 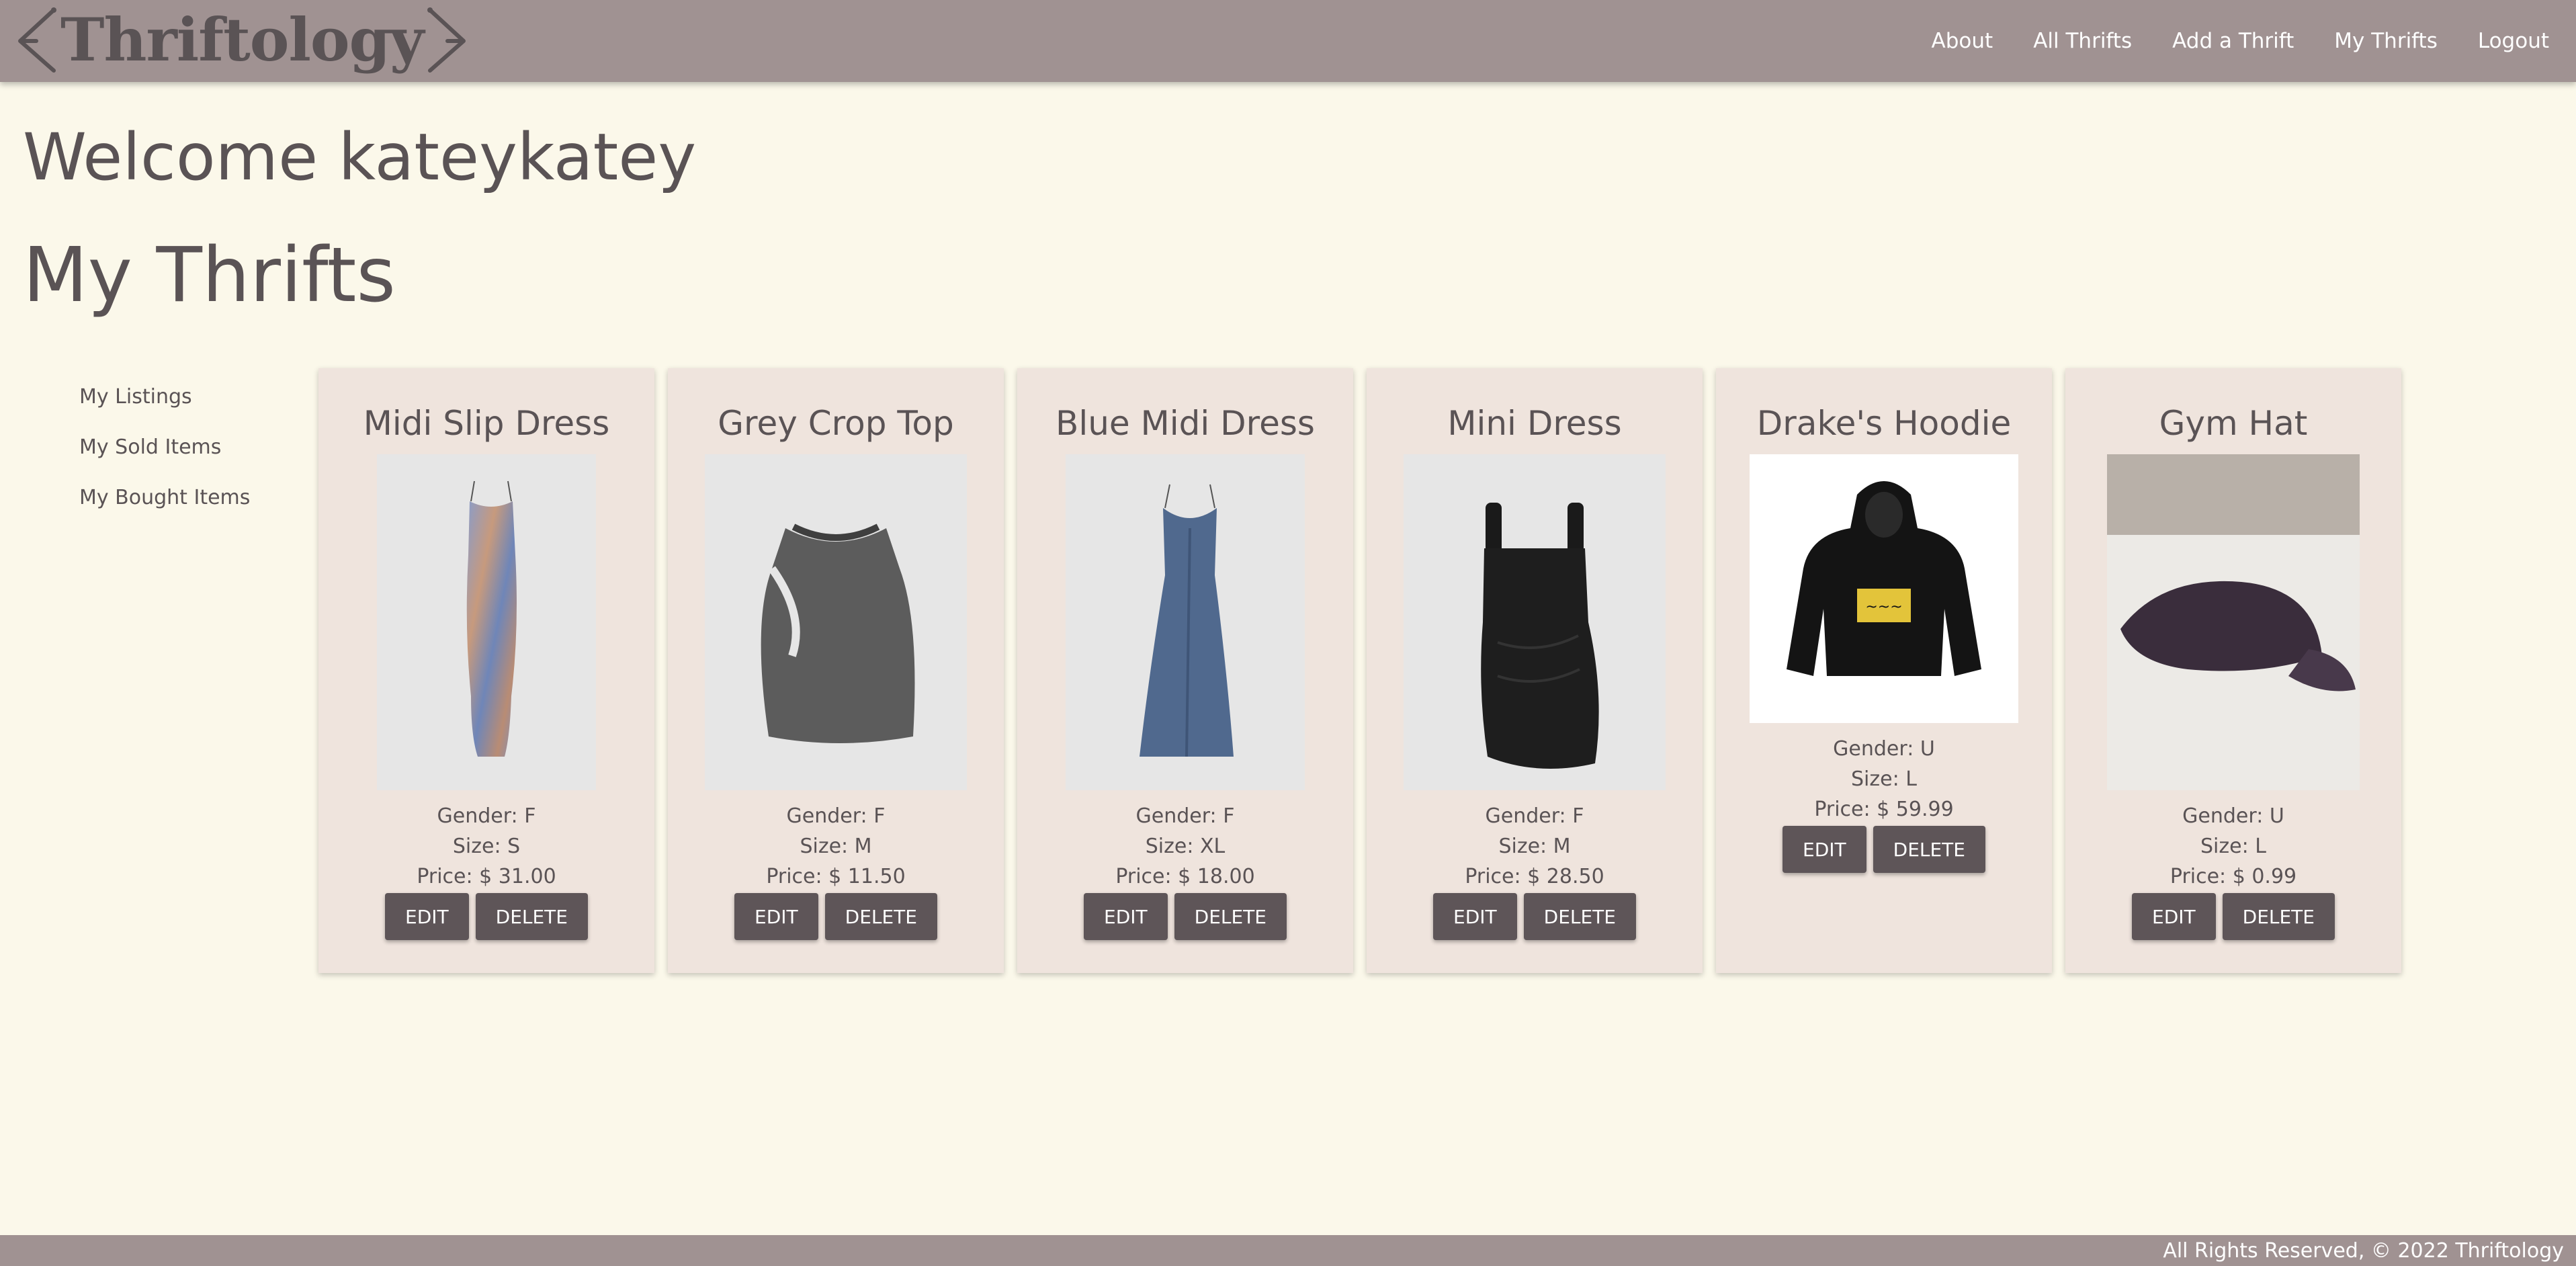 I want to click on card-price: Price: $ 11.50, so click(x=836, y=876).